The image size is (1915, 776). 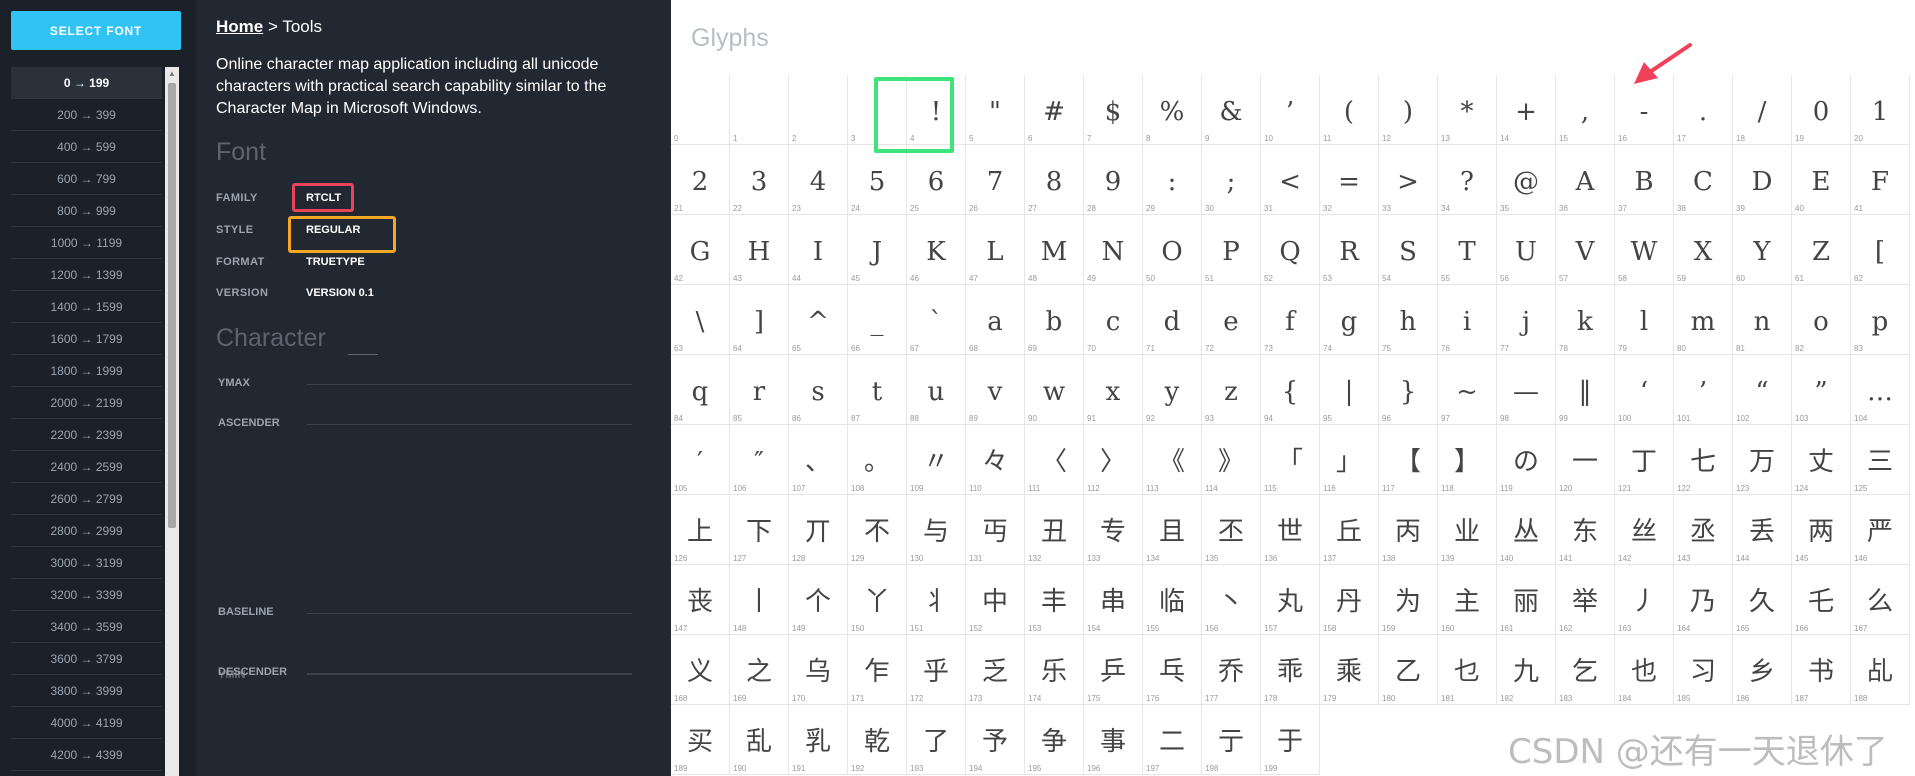 What do you see at coordinates (995, 740) in the screenshot?
I see `glyph-cell: 予 194` at bounding box center [995, 740].